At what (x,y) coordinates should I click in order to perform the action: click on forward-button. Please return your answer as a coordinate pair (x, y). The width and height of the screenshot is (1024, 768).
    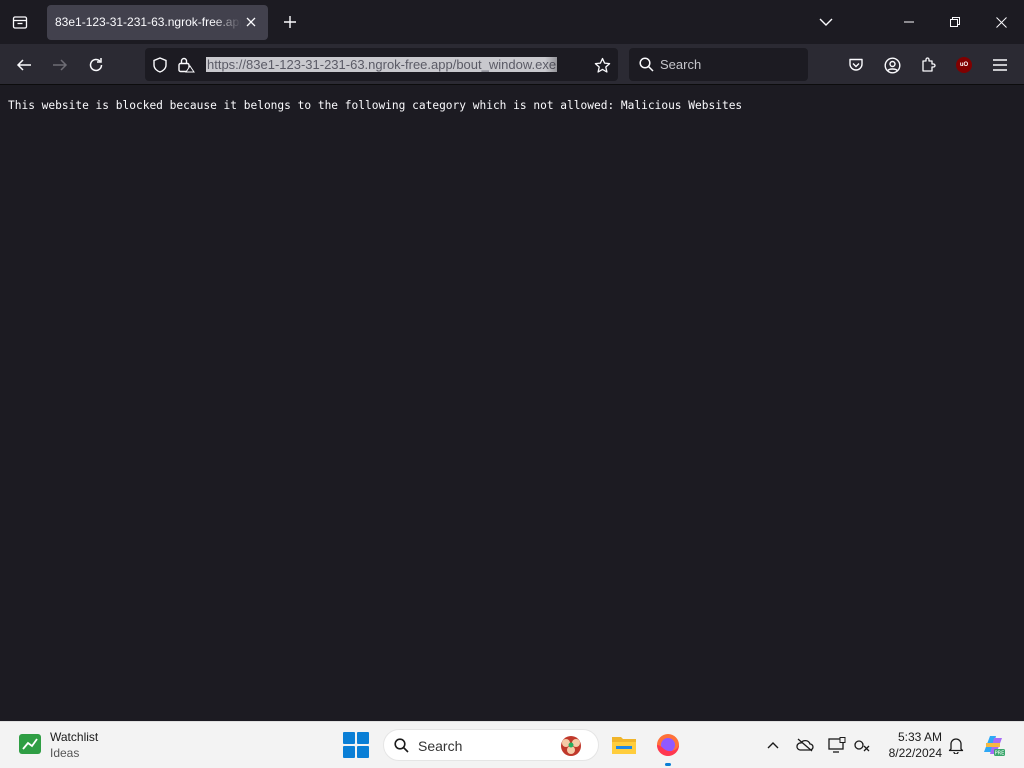
    Looking at the image, I should click on (60, 65).